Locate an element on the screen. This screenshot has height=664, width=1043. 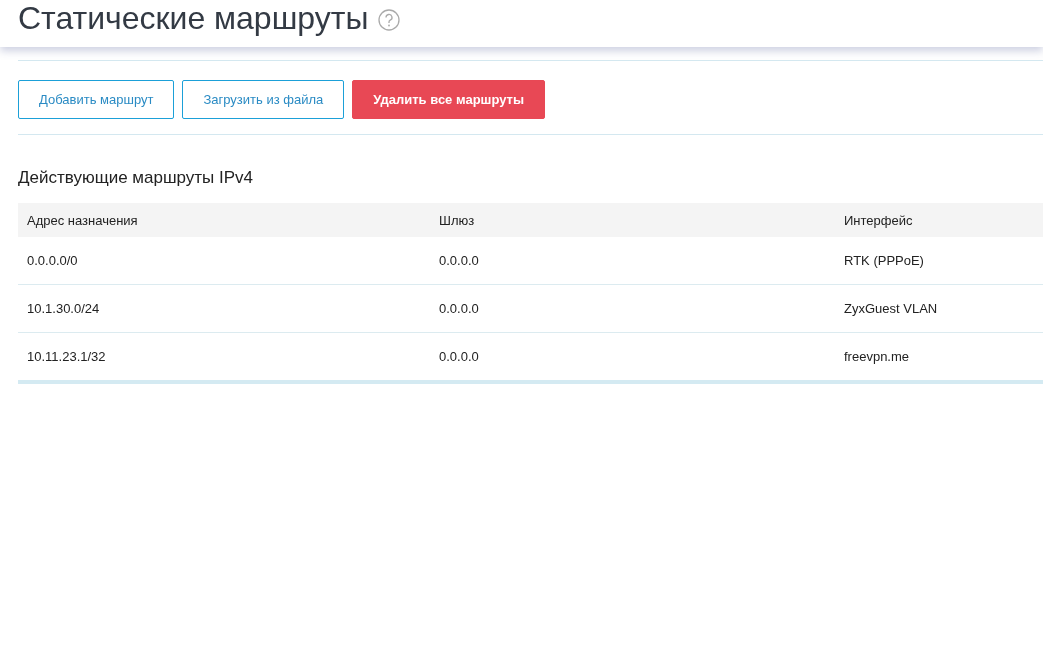
column-header: Интерфейс is located at coordinates (939, 220).